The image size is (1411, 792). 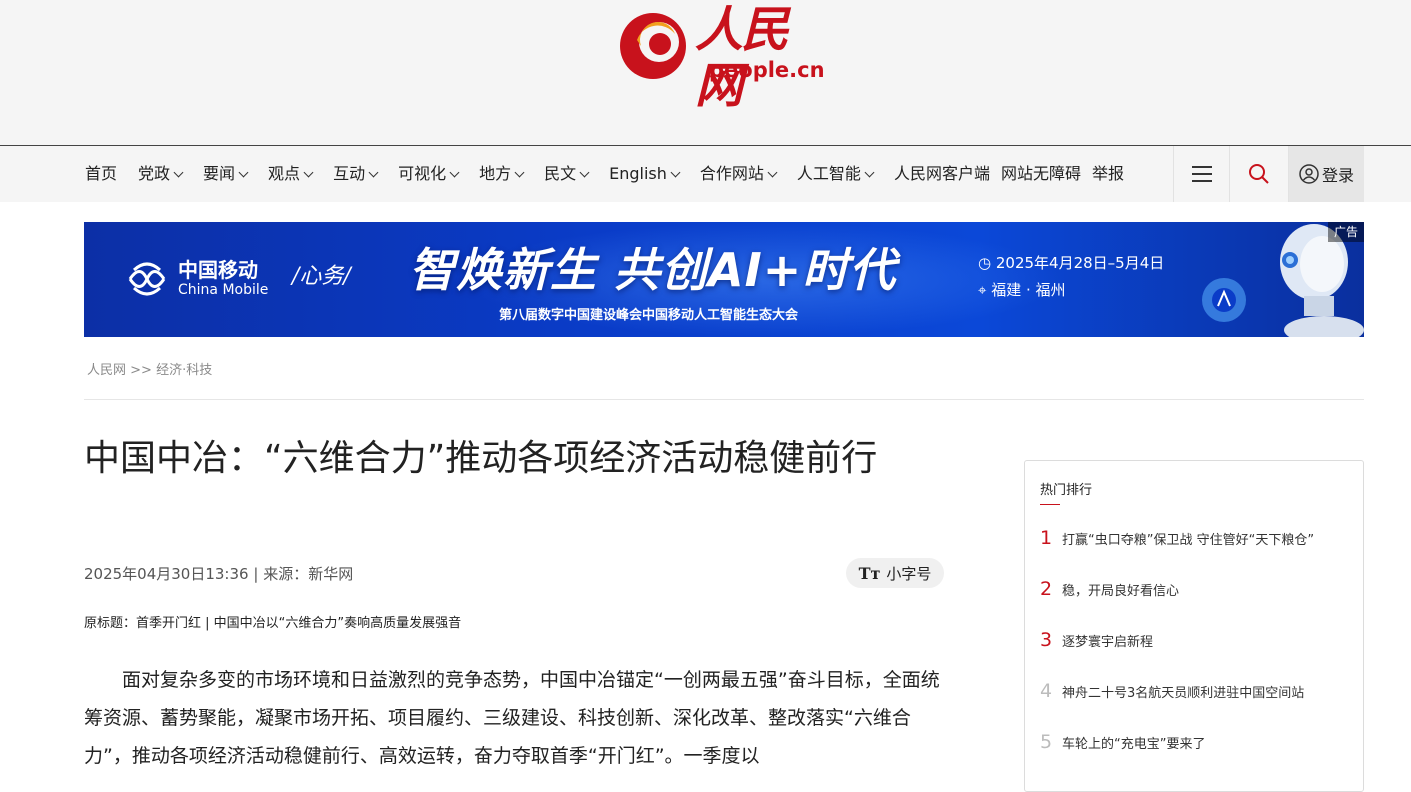 What do you see at coordinates (909, 573) in the screenshot?
I see `font-size-label: 小字号` at bounding box center [909, 573].